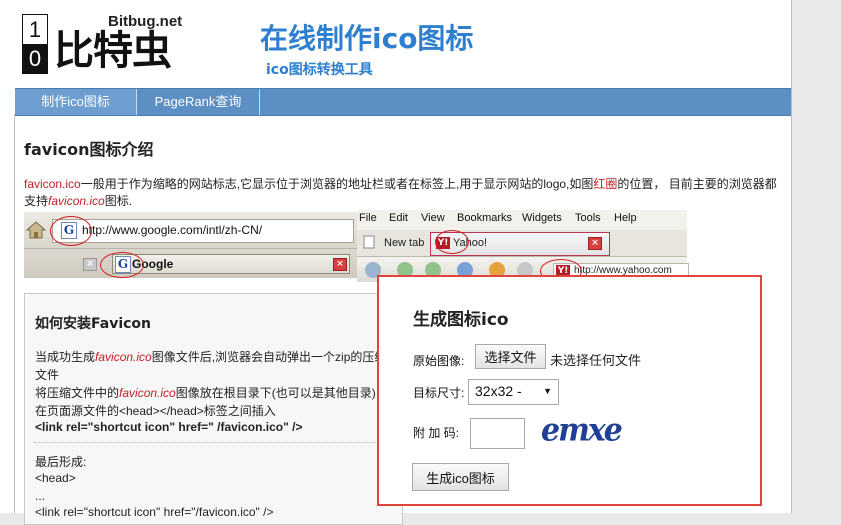  I want to click on howto-line: 当成功生成favicon.ico图像文件后,浏览器会自动弹出一个zip的压缩, so click(210, 356).